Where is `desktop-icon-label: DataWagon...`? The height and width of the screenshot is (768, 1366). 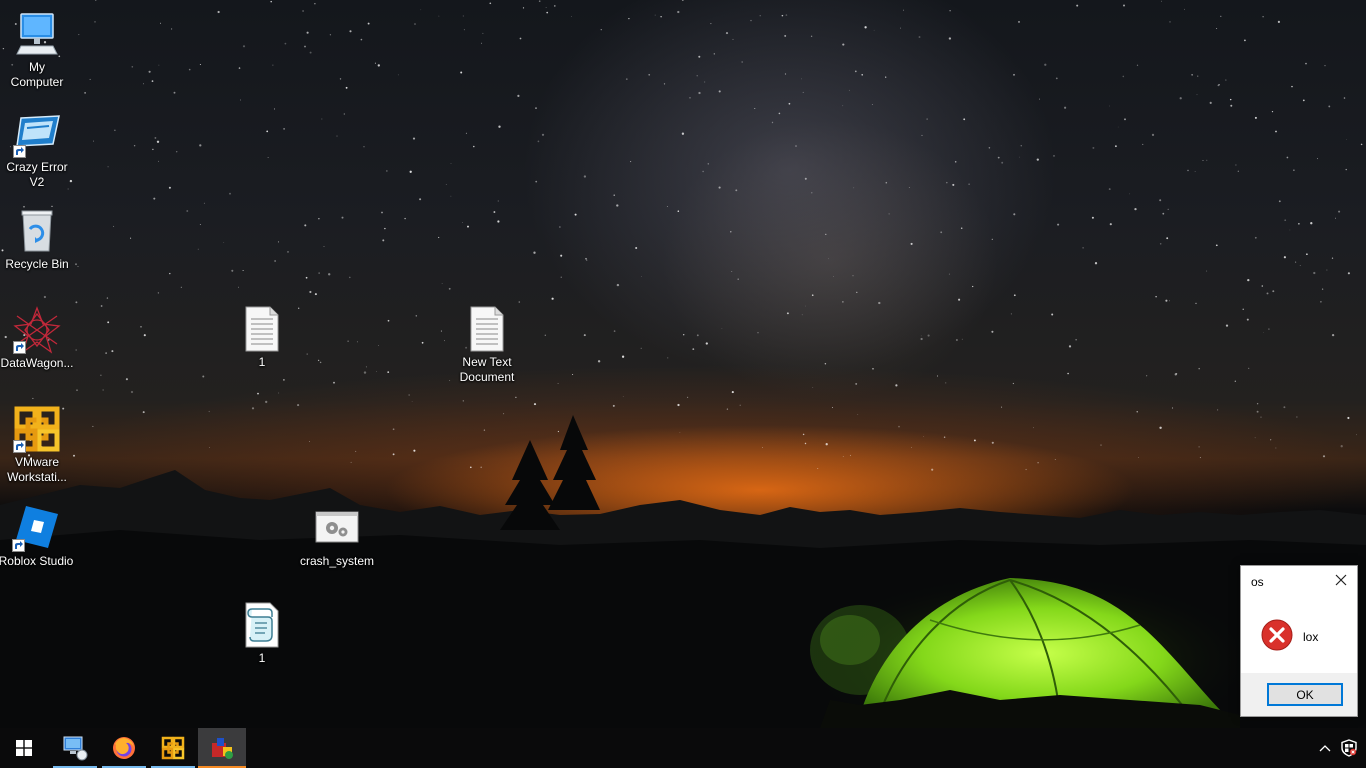
desktop-icon-label: DataWagon... is located at coordinates (37, 363).